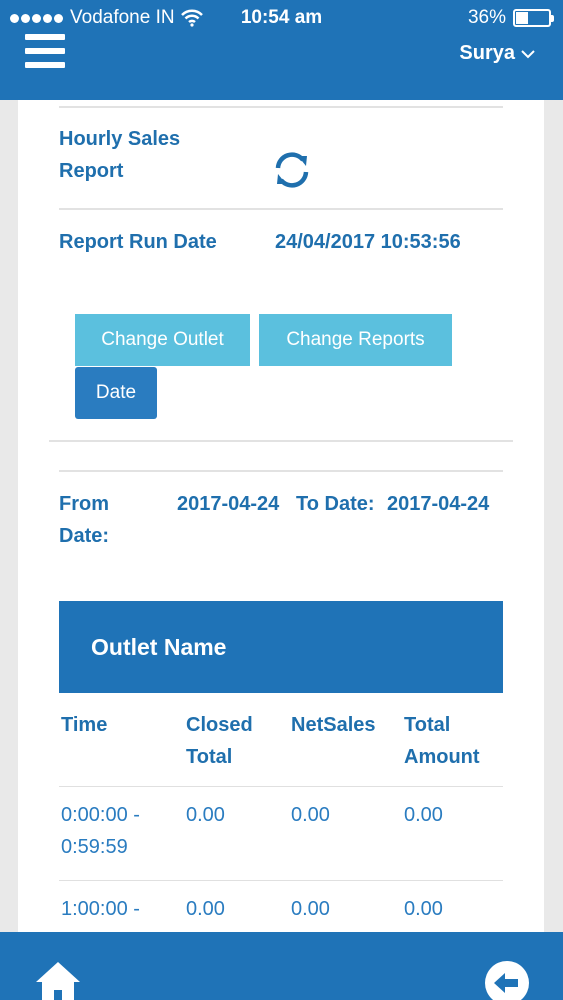 The height and width of the screenshot is (1000, 563). Describe the element at coordinates (281, 647) in the screenshot. I see `outlet-name-header: Outlet Name` at that location.